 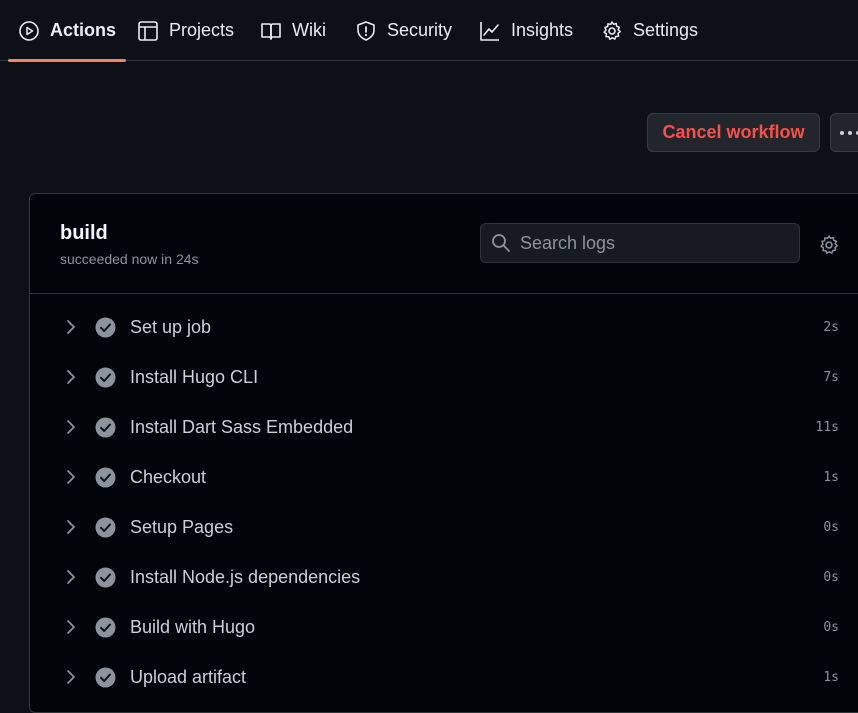 I want to click on search-icon, so click(x=501, y=243).